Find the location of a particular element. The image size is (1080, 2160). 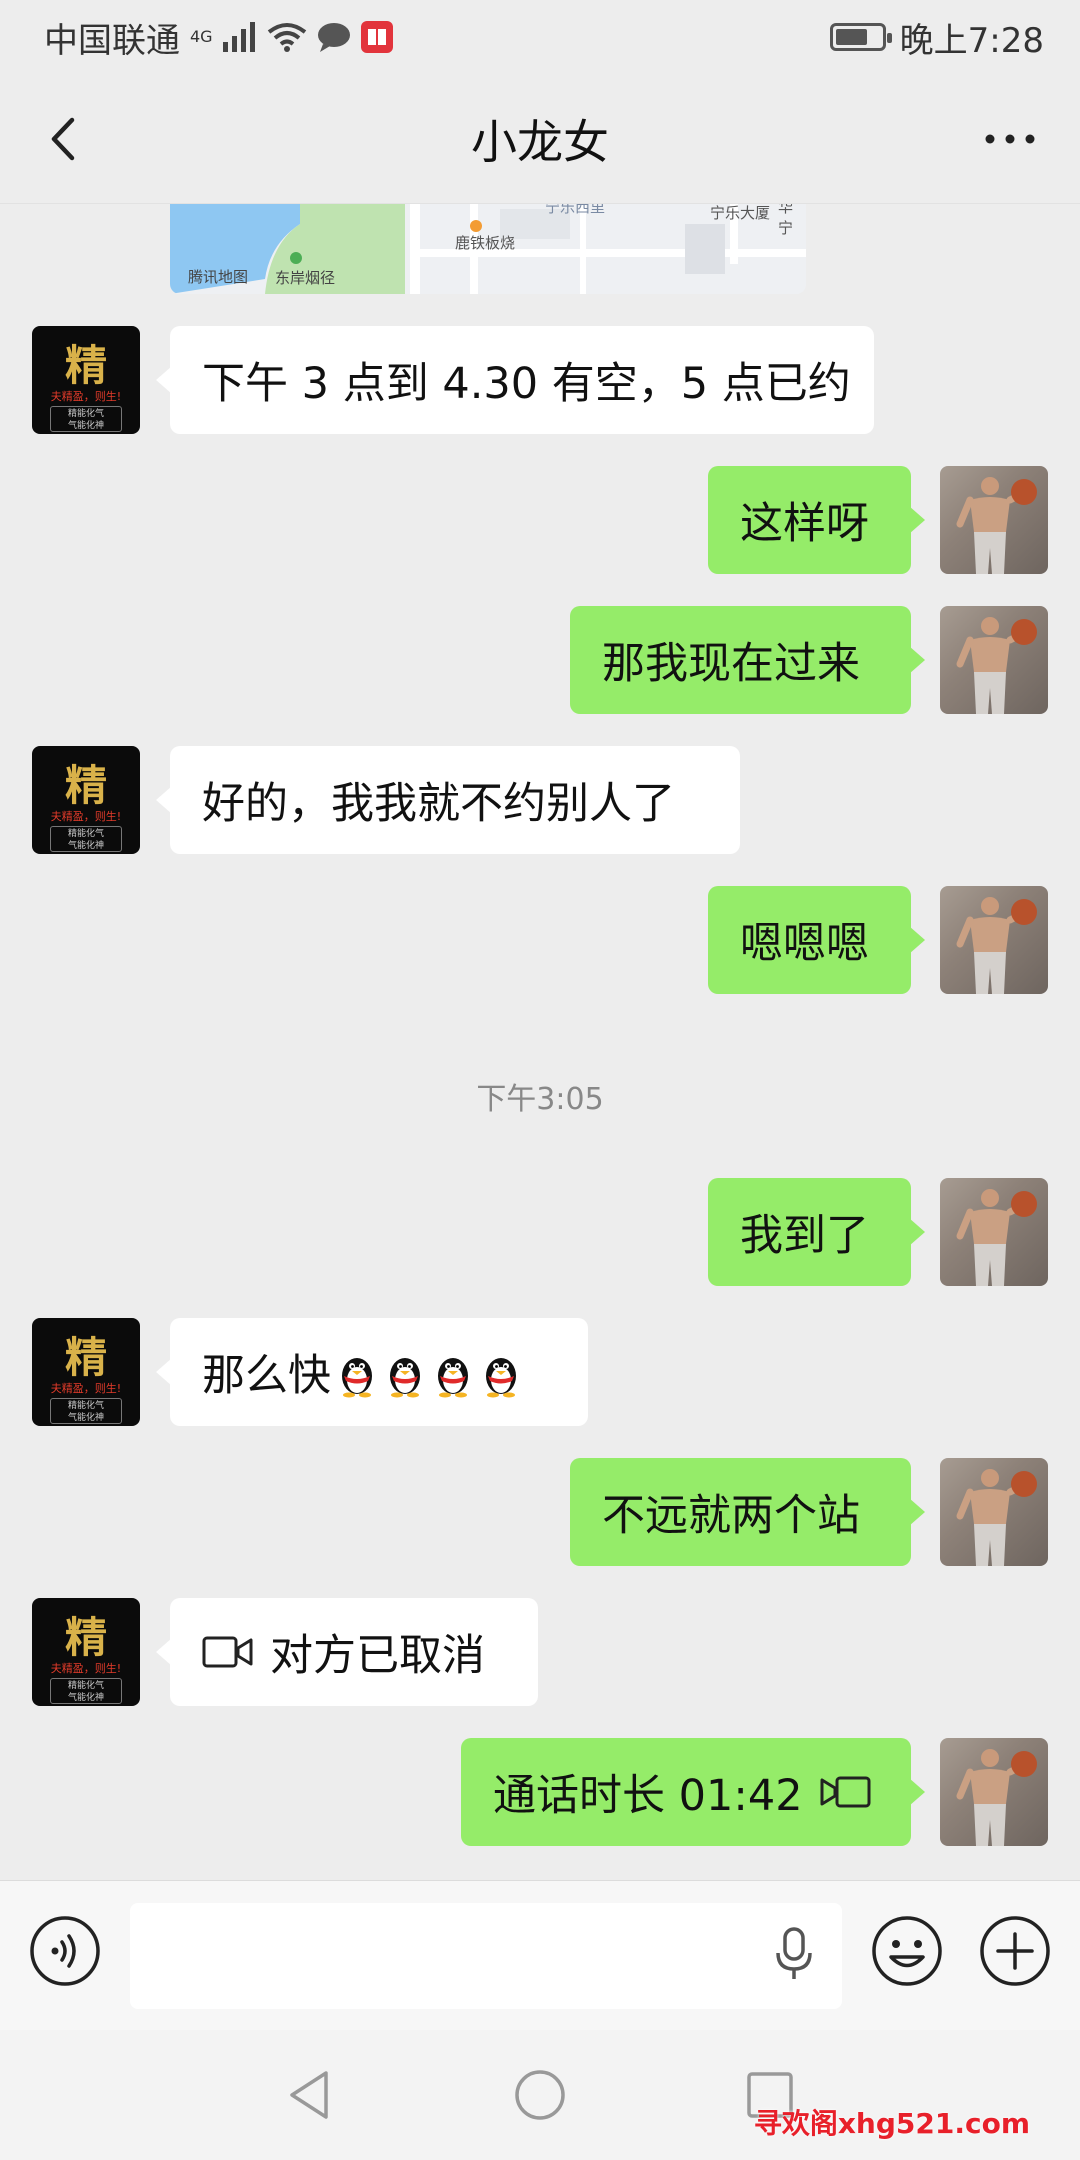

message-text: 嗯嗯嗯 is located at coordinates (804, 944).